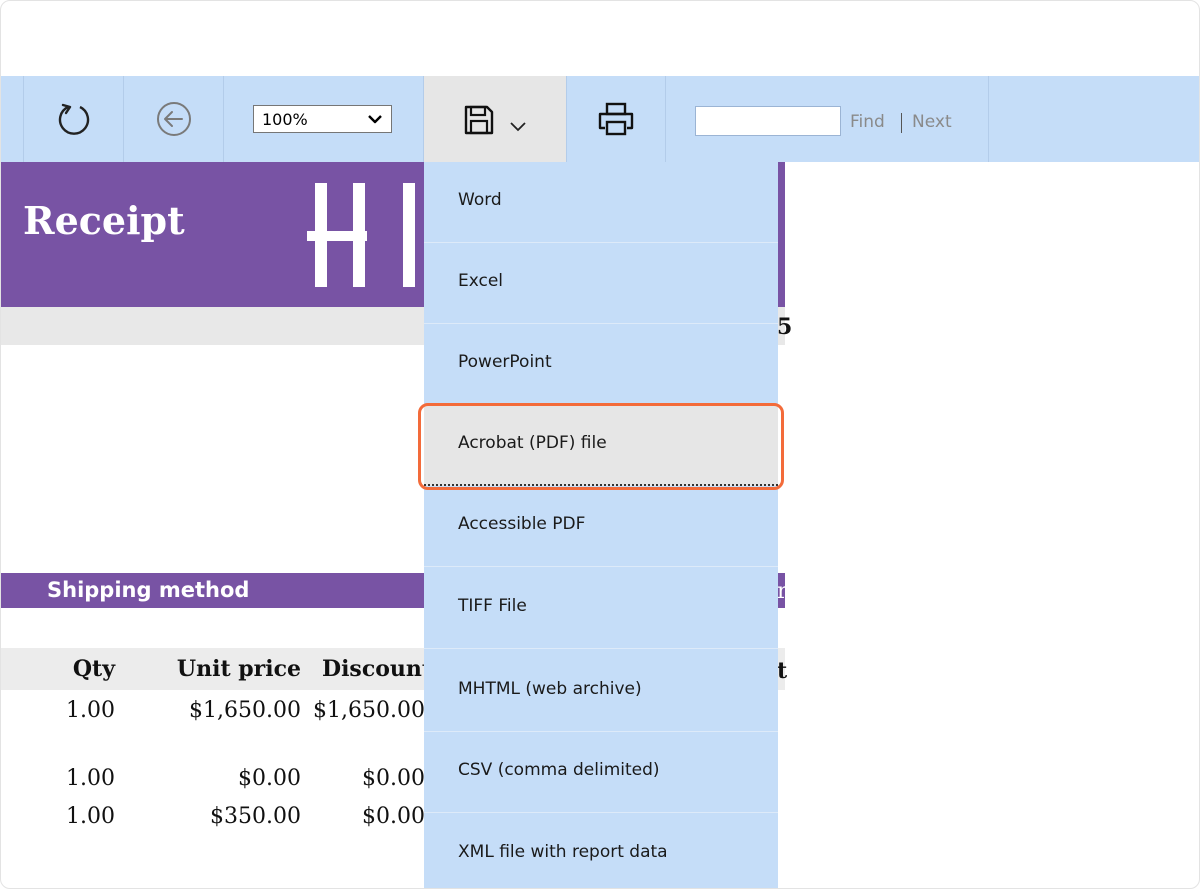 This screenshot has height=889, width=1200. I want to click on menu-item-label: MHTML (web archive), so click(550, 689).